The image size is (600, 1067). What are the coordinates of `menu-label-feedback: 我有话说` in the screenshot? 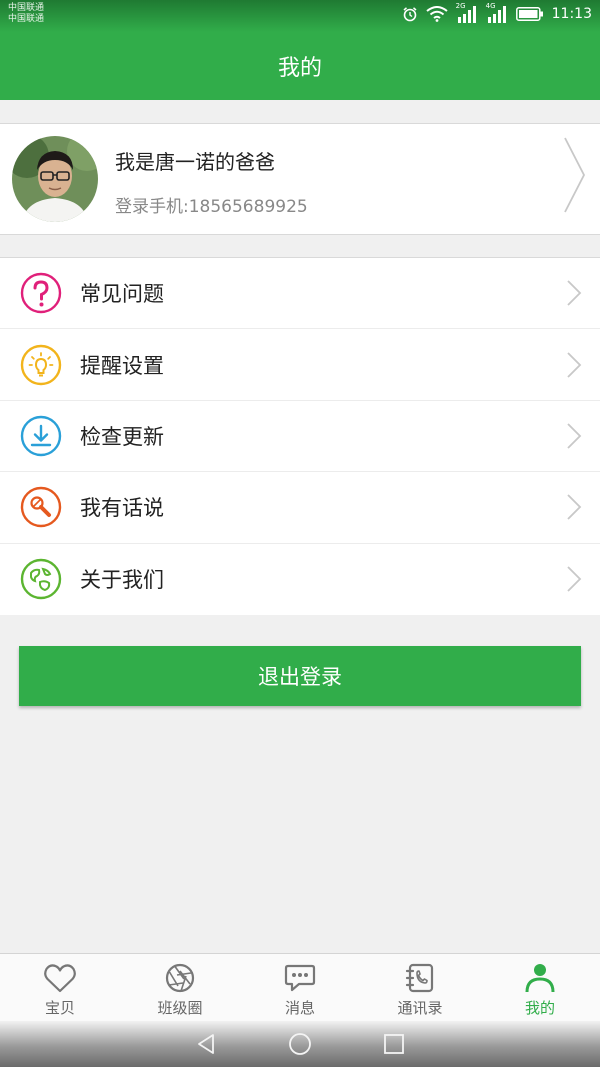 It's located at (122, 508).